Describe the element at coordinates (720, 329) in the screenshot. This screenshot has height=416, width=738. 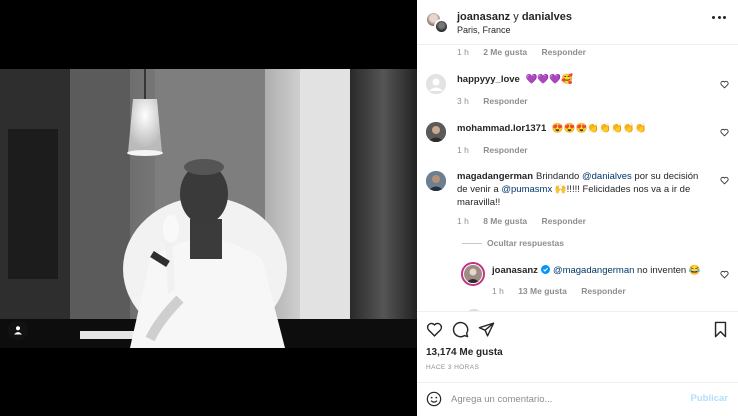
I see `bookmark-icon` at that location.